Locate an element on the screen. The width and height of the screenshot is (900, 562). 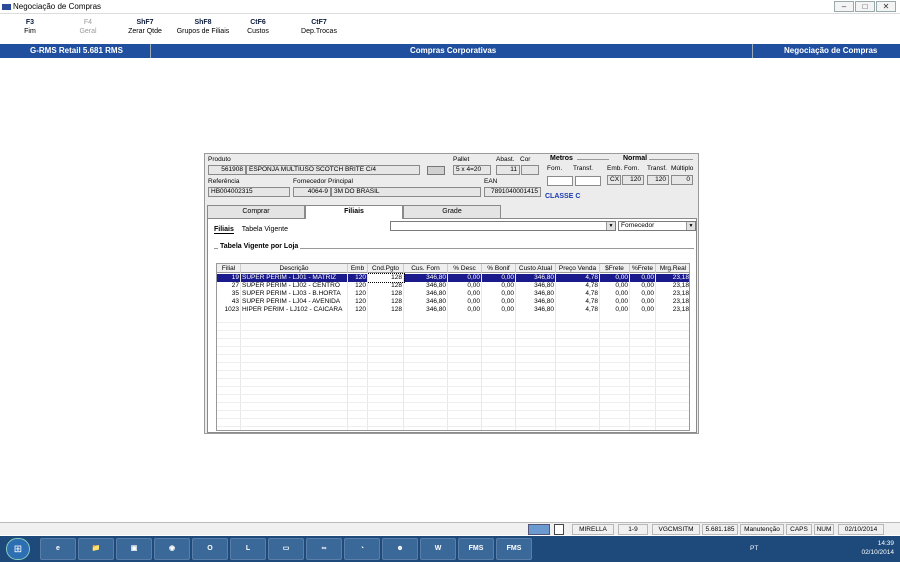
language-indicator: PT is located at coordinates (754, 548).